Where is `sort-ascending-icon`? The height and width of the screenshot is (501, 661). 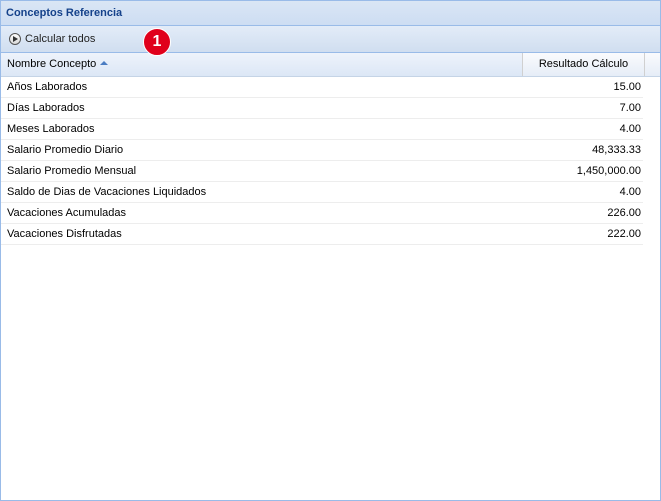
sort-ascending-icon is located at coordinates (104, 63).